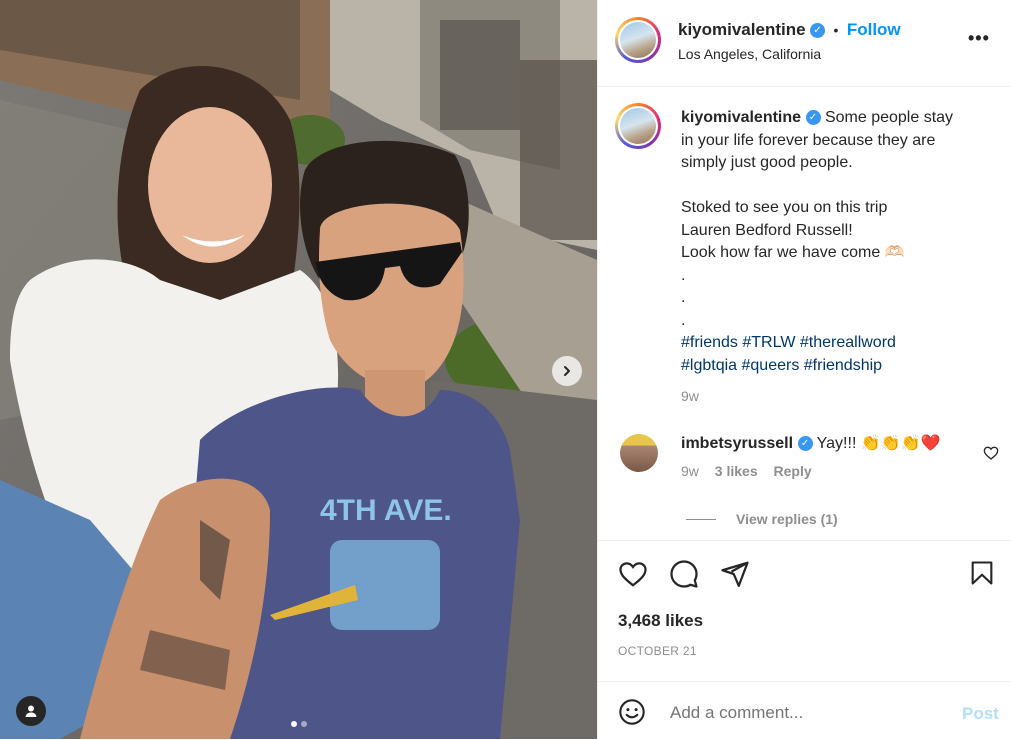 Image resolution: width=1011 pixels, height=740 pixels. What do you see at coordinates (804, 610) in the screenshot?
I see `post-actions: 3,468 likes OCTOBER 21` at bounding box center [804, 610].